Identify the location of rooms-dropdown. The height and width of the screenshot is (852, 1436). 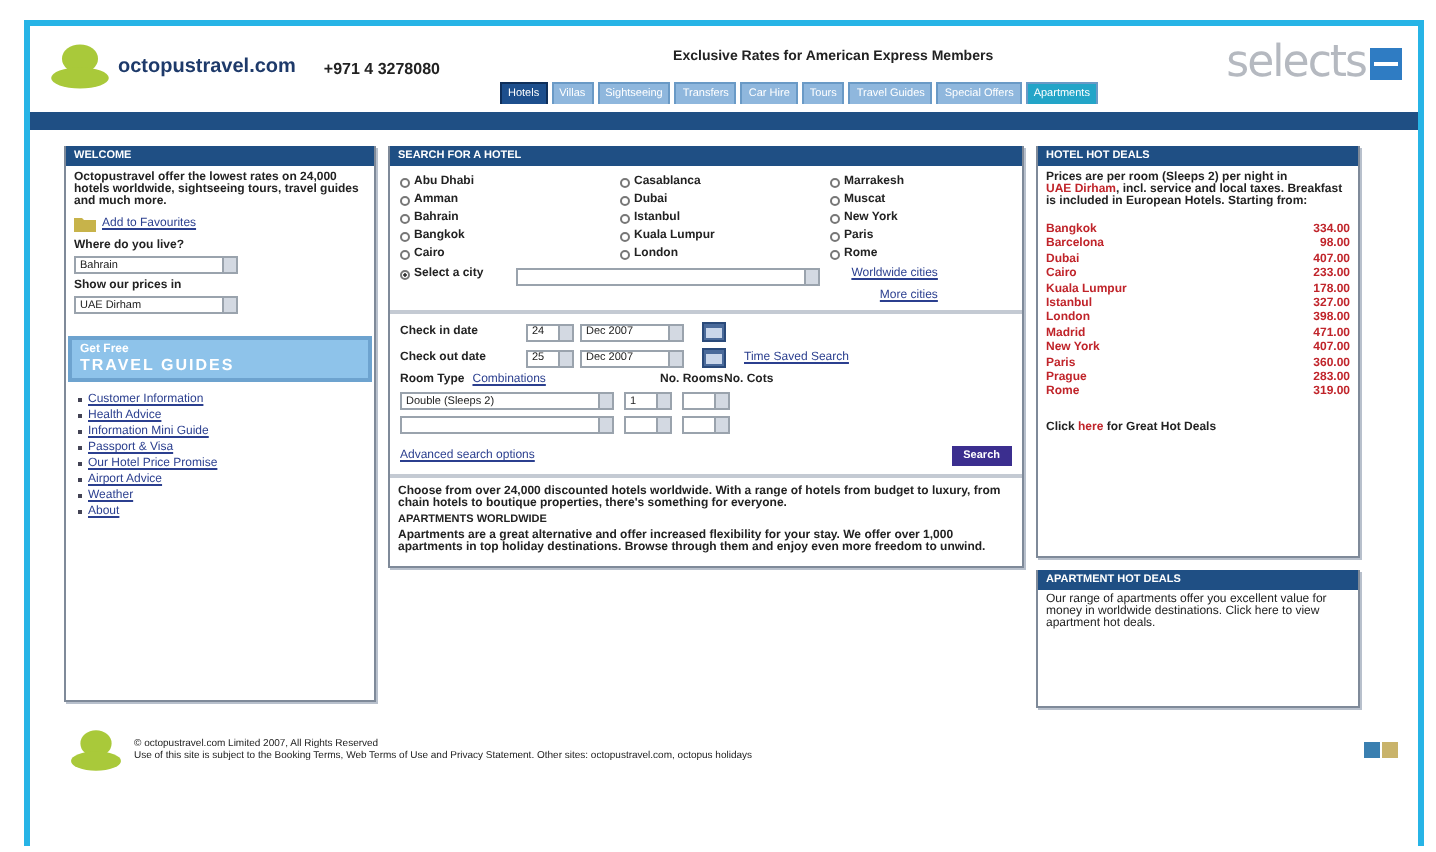
(648, 425).